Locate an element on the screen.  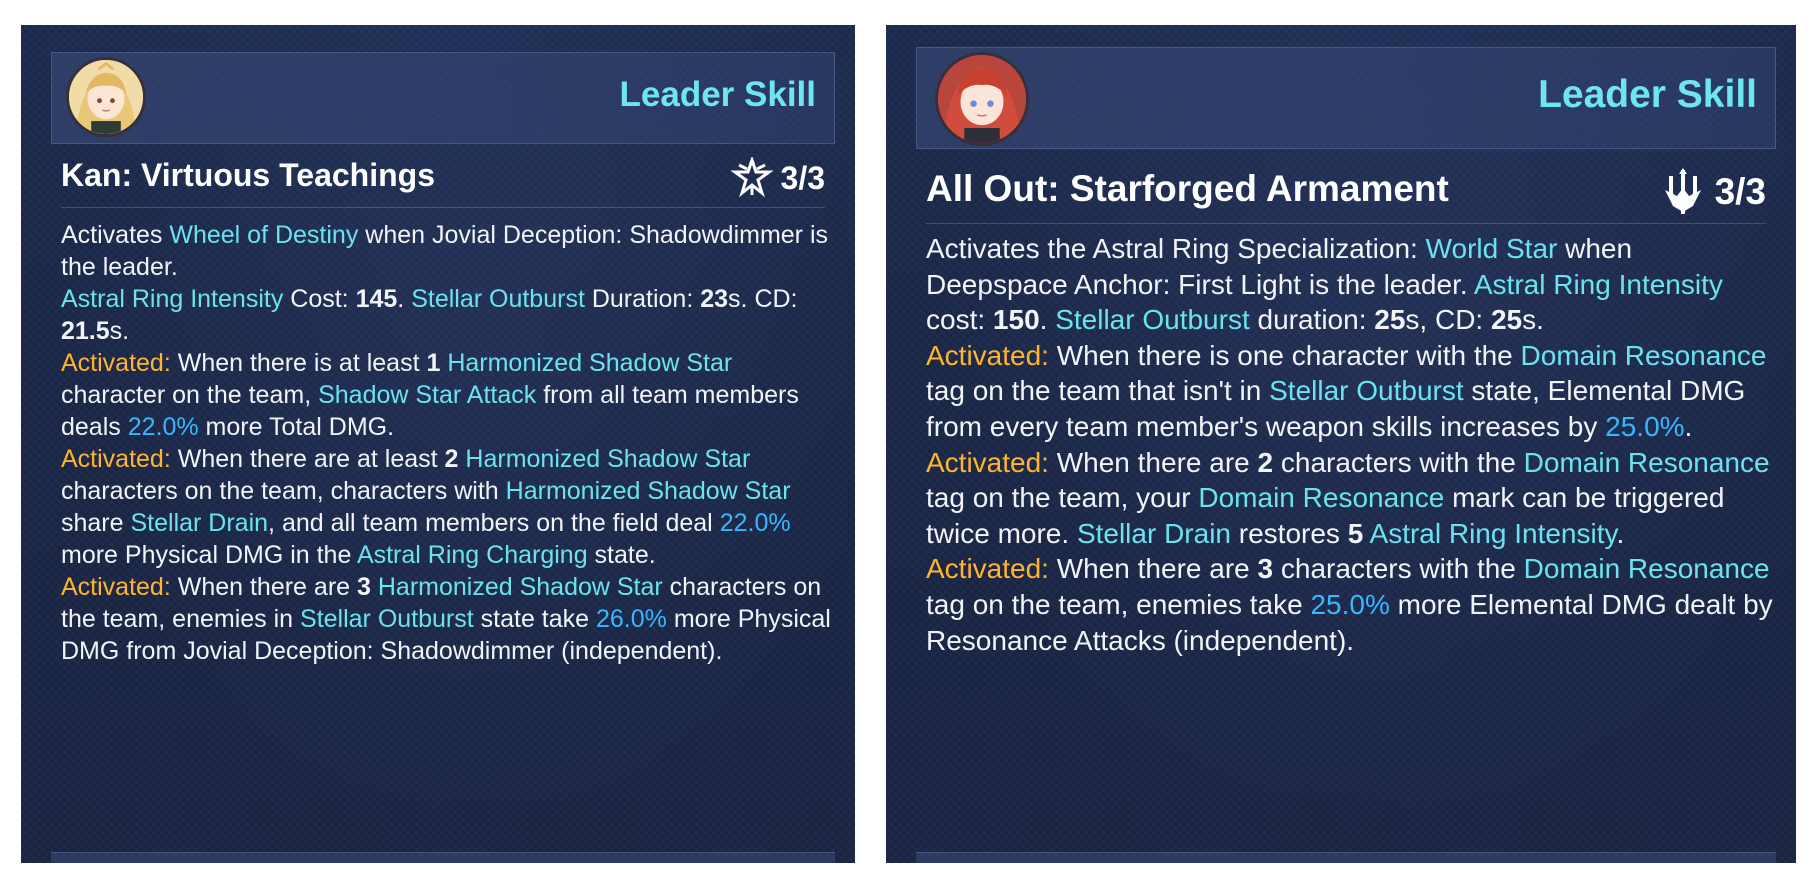
number-value: 21.5 is located at coordinates (85, 331).